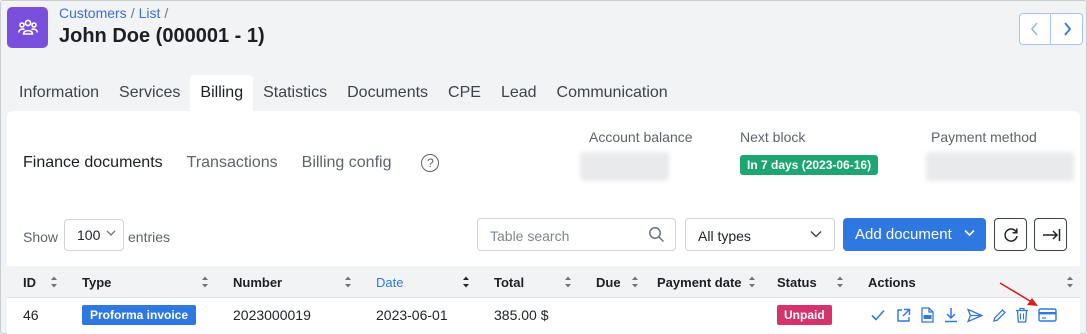 The height and width of the screenshot is (334, 1087). I want to click on users-group-icon, so click(27, 27).